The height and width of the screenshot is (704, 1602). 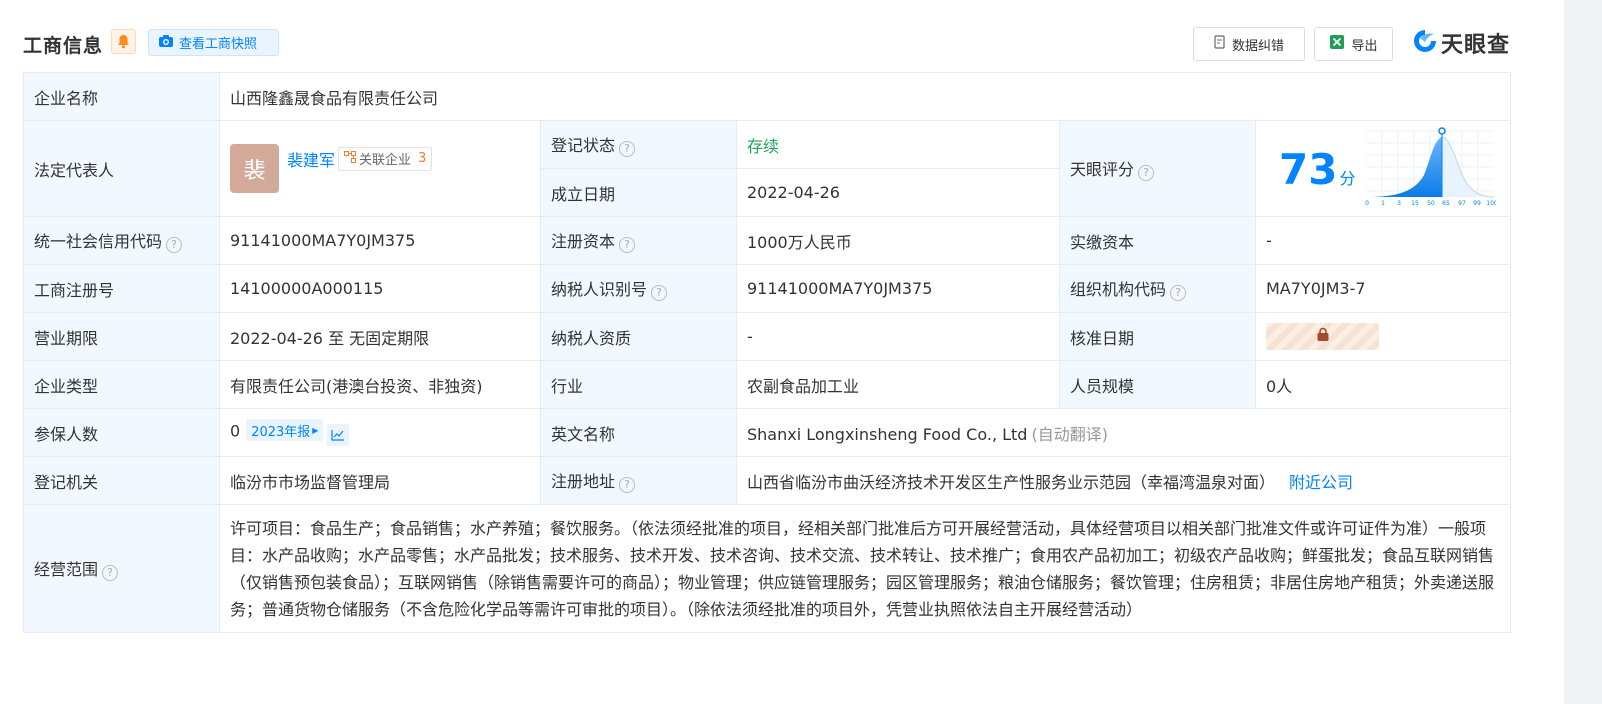 I want to click on score-cell: 73 分 0 1 3 15 50 65 97 99 100, so click(x=1383, y=168).